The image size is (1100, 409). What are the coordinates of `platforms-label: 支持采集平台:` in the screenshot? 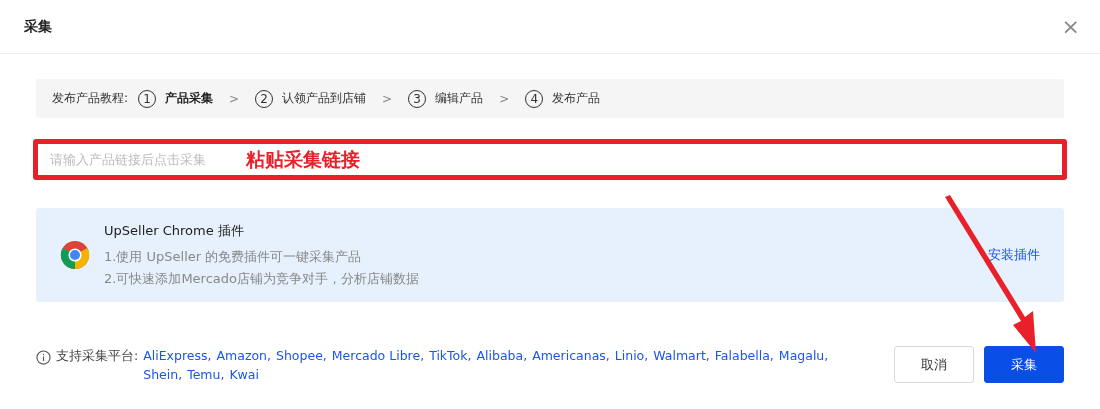 It's located at (97, 356).